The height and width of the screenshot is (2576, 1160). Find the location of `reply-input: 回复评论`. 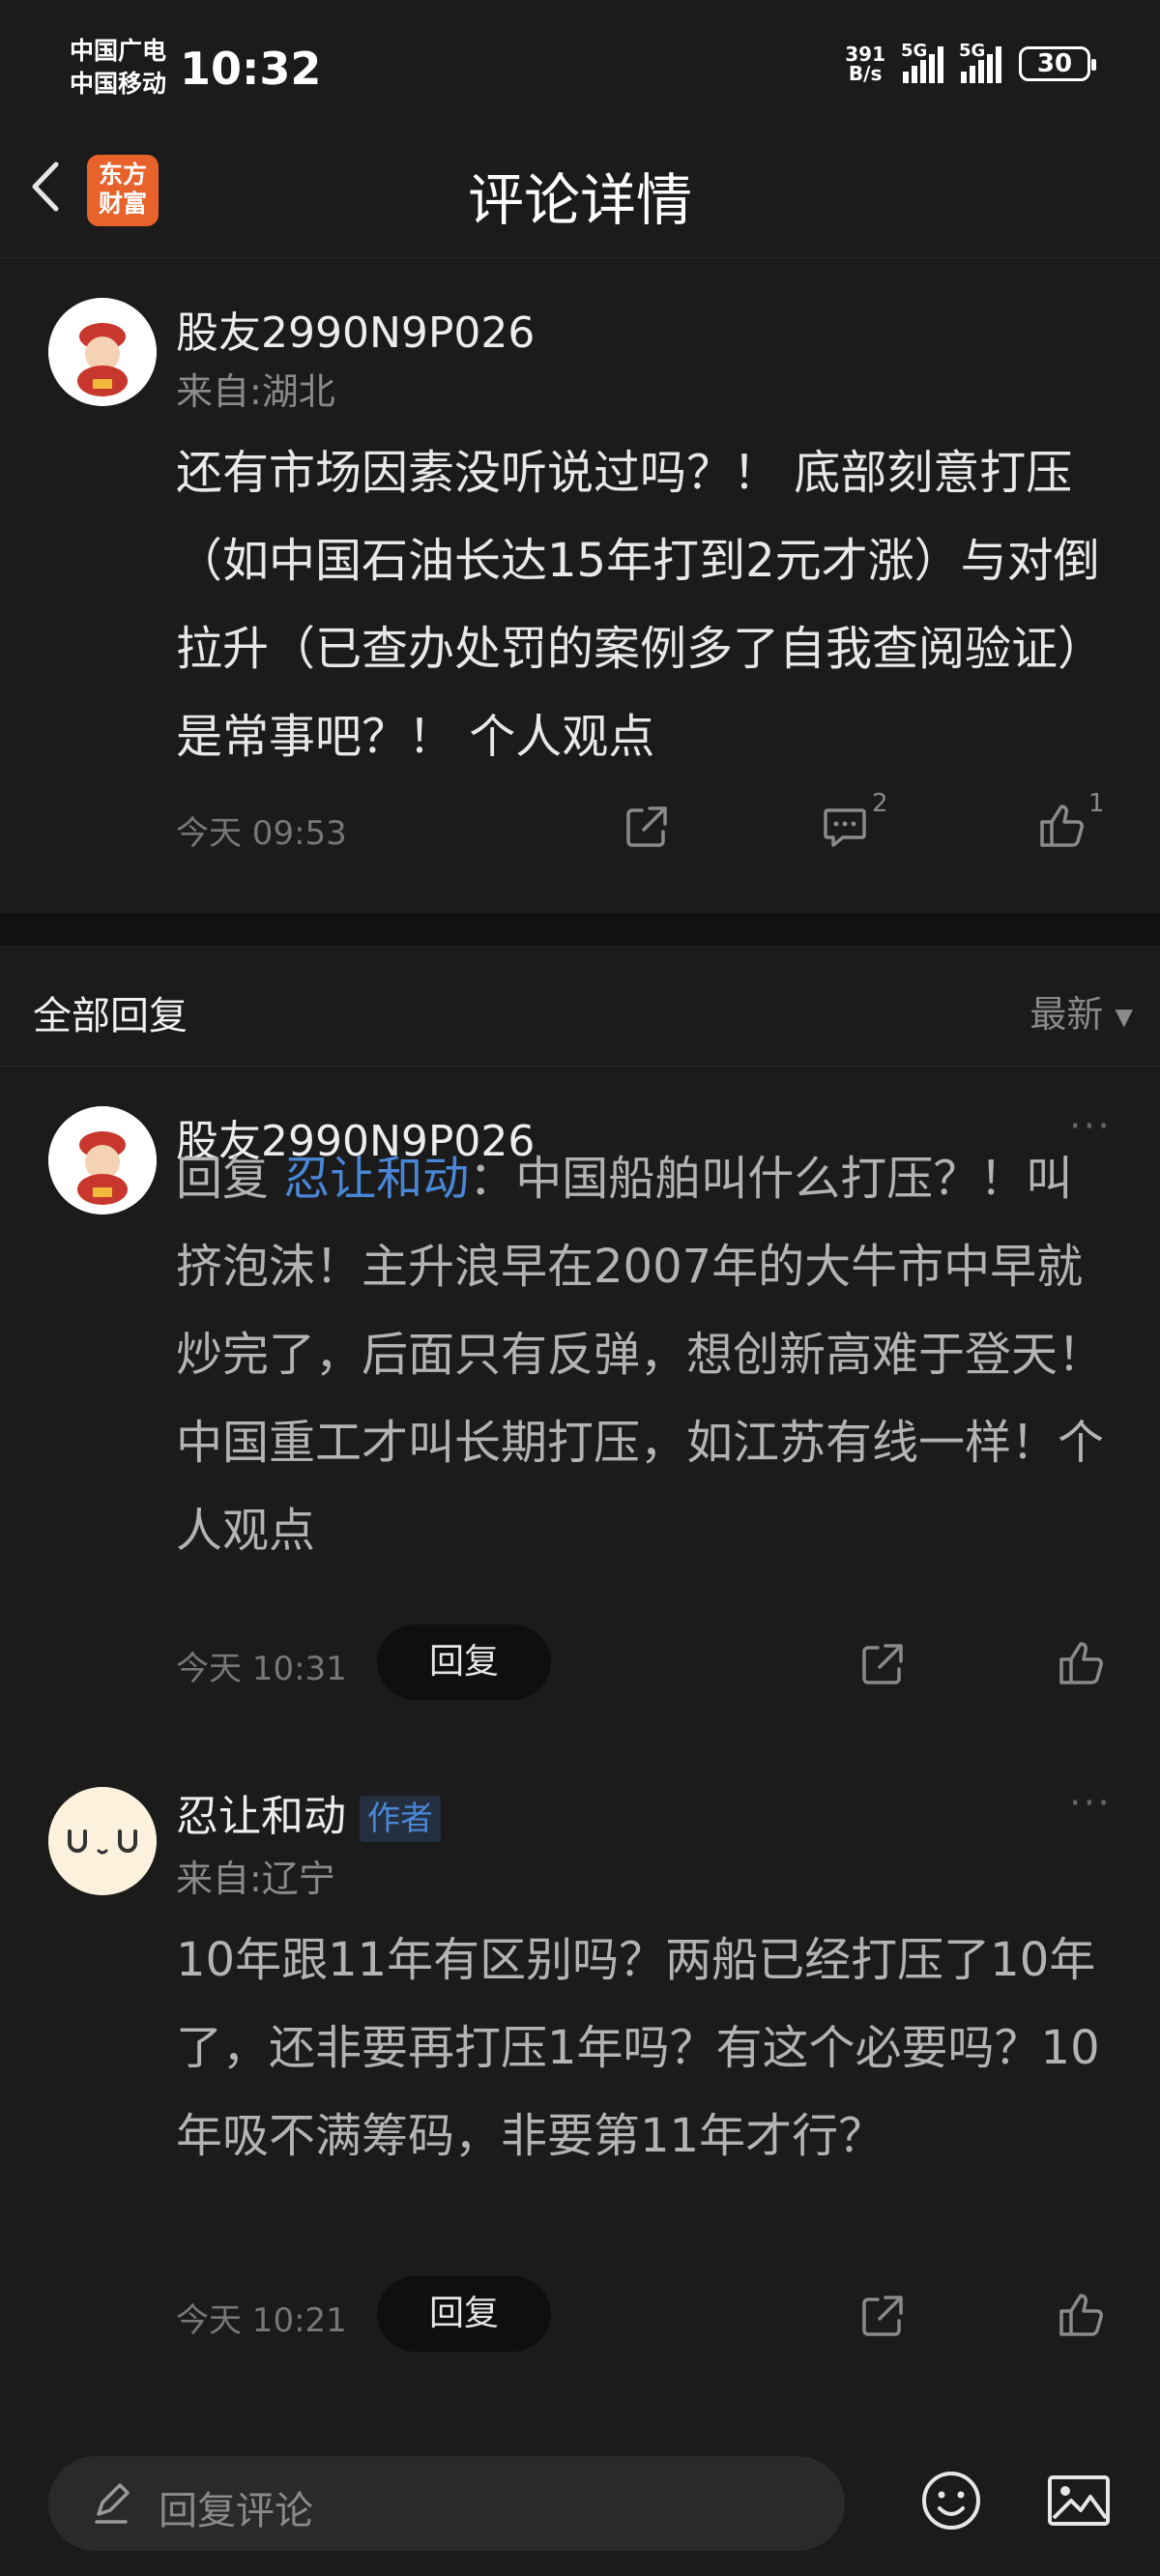

reply-input: 回复评论 is located at coordinates (447, 2503).